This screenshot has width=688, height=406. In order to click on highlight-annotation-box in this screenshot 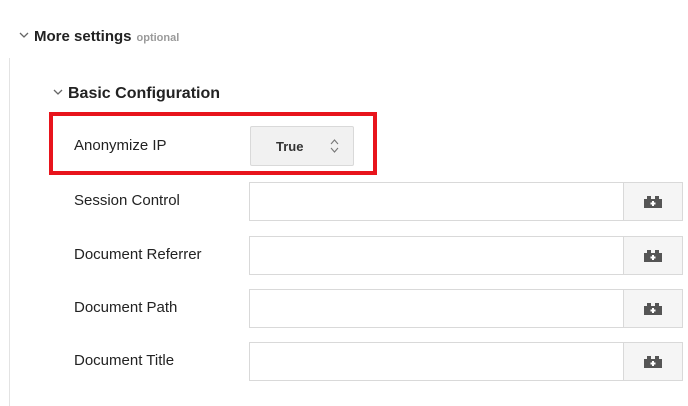, I will do `click(213, 143)`.